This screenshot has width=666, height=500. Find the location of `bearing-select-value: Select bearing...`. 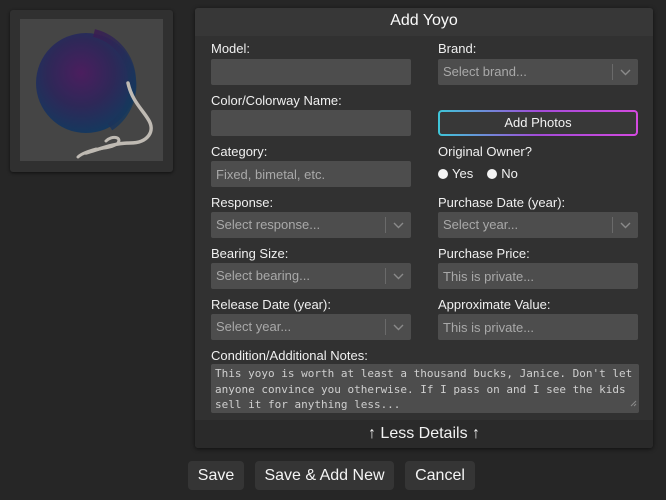

bearing-select-value: Select bearing... is located at coordinates (263, 275).